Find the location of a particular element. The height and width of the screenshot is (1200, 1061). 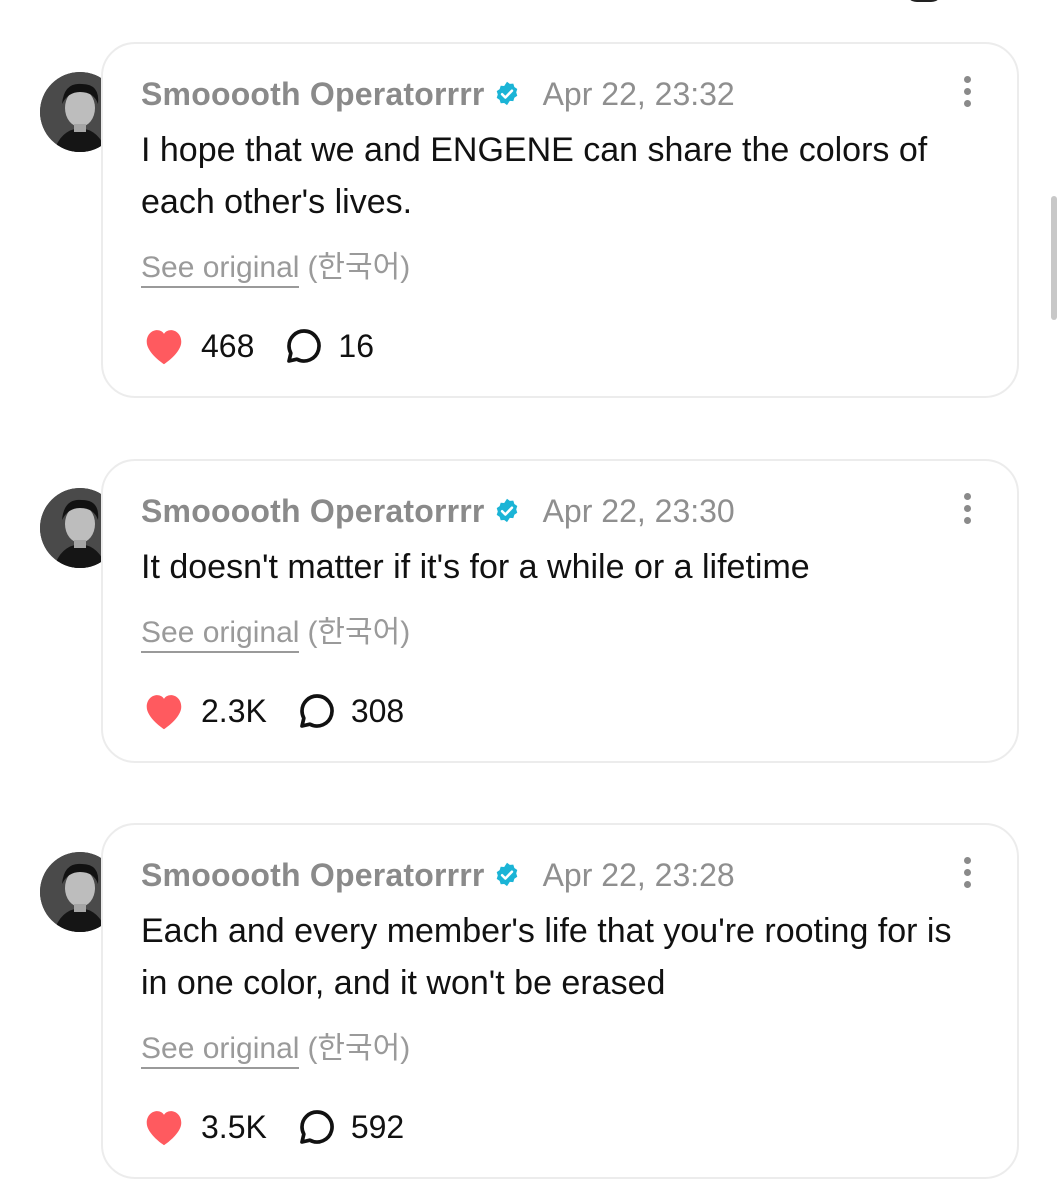

post-header: Smooooth Operatorrrr Apr 22, 23:32 is located at coordinates (438, 94).